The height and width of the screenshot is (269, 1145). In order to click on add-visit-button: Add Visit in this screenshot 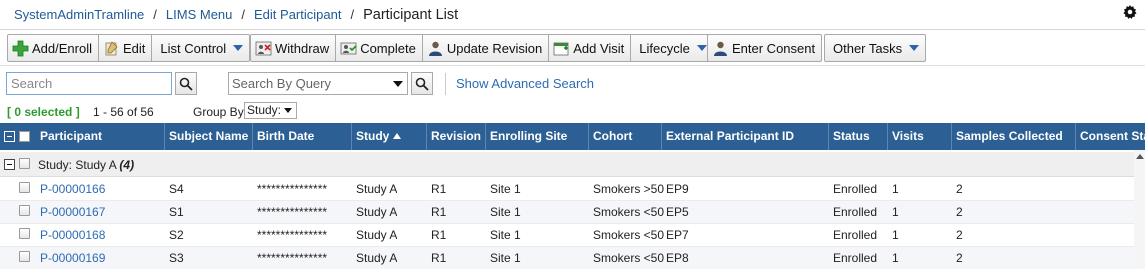, I will do `click(590, 48)`.